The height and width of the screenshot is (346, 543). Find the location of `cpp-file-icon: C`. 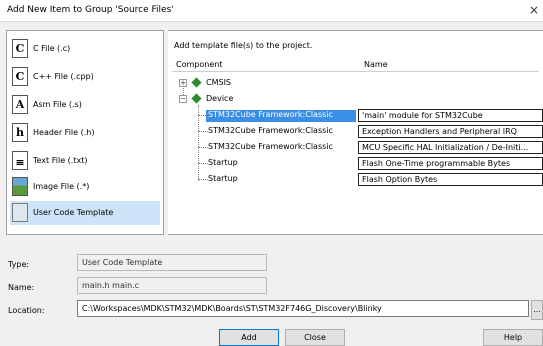

cpp-file-icon: C is located at coordinates (20, 76).